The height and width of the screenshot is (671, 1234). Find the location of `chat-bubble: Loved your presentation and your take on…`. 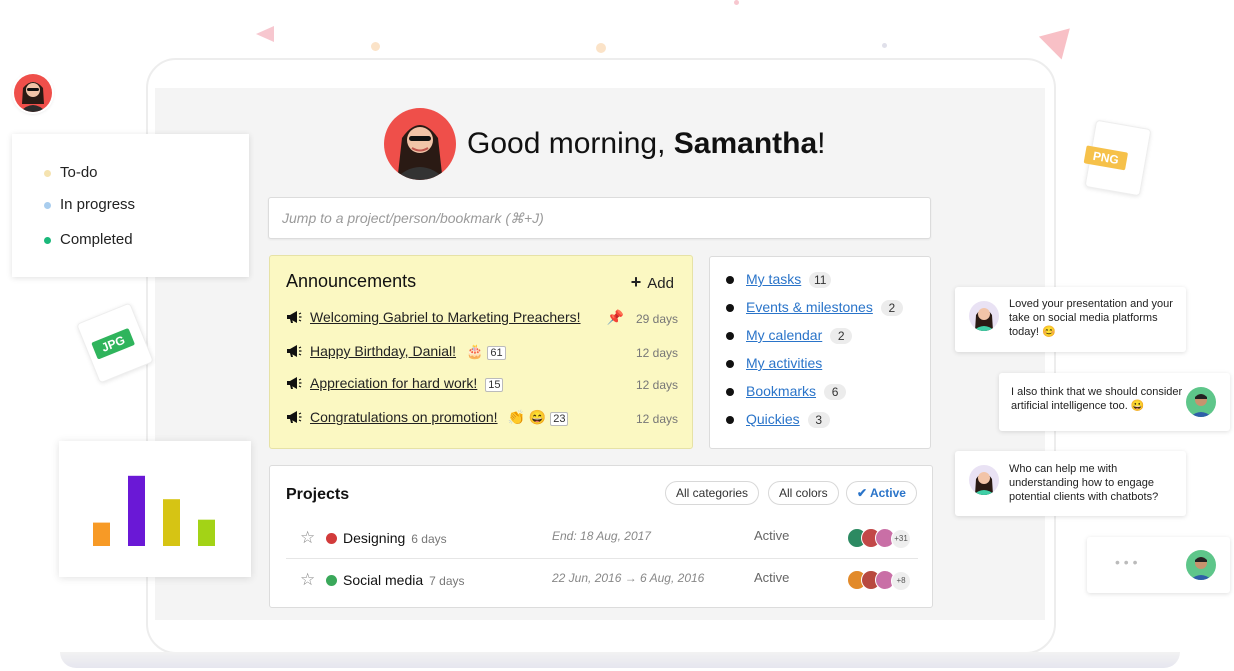

chat-bubble: Loved your presentation and your take on… is located at coordinates (1070, 319).